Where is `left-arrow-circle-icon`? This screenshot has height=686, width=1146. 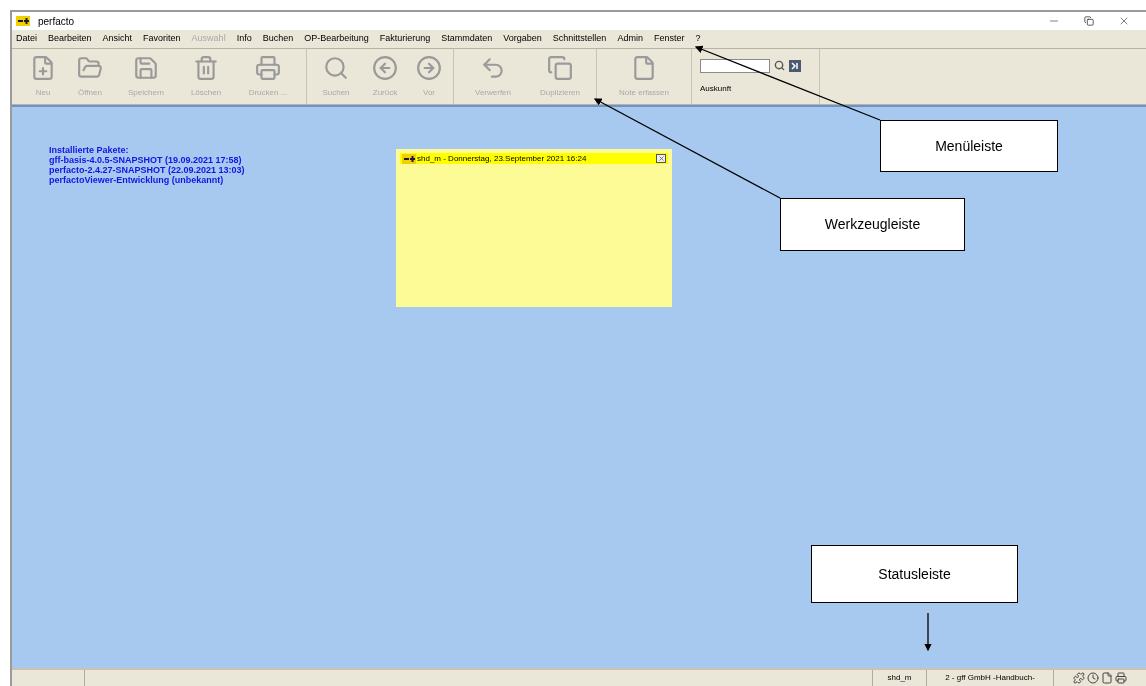
left-arrow-circle-icon is located at coordinates (385, 67).